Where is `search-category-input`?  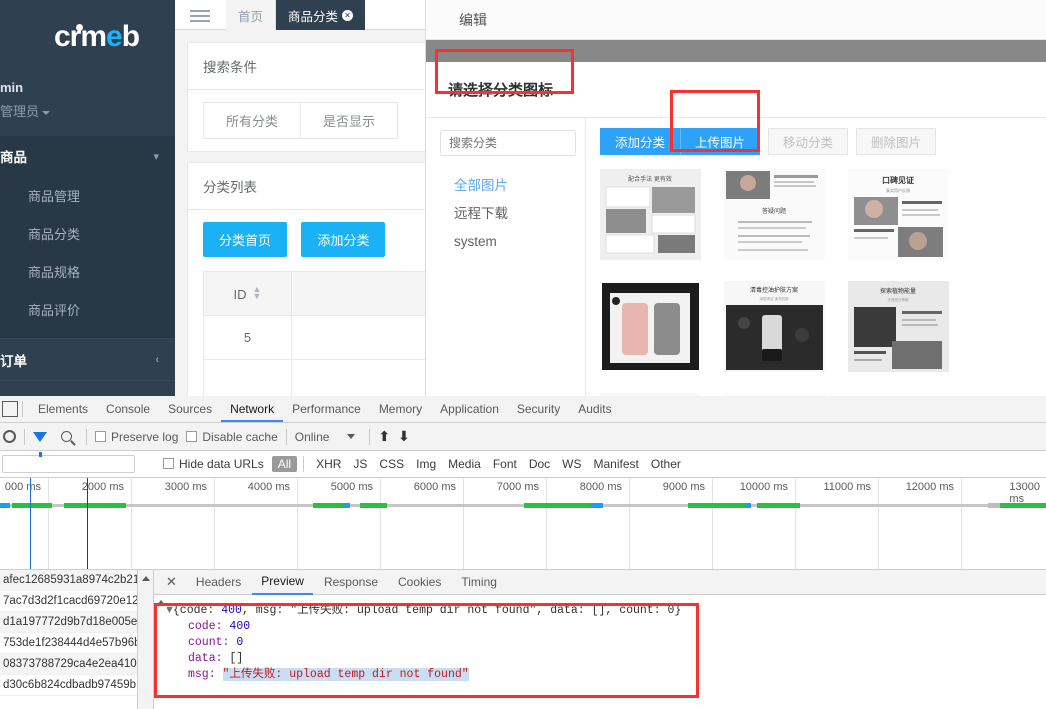 search-category-input is located at coordinates (508, 143).